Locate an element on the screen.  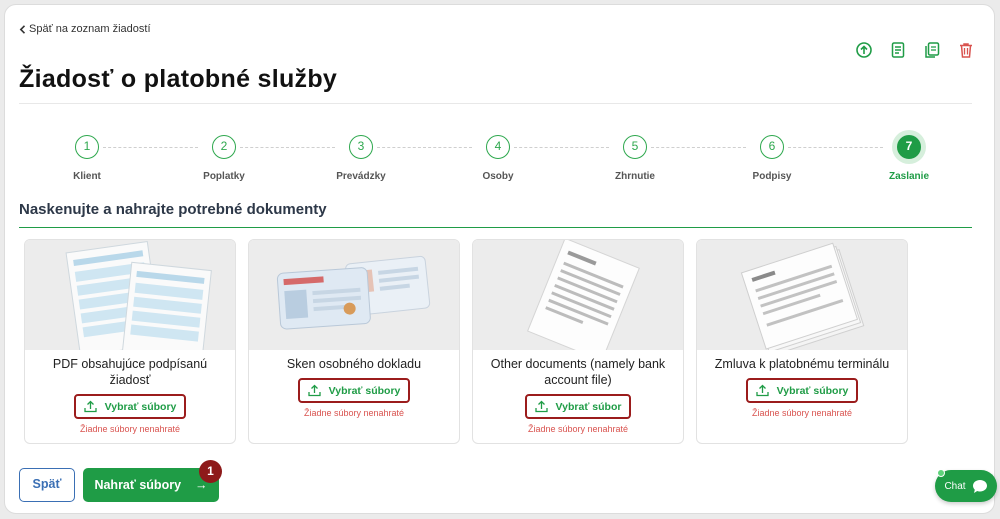
step-osoby: 4 Osoby is located at coordinates (498, 157).